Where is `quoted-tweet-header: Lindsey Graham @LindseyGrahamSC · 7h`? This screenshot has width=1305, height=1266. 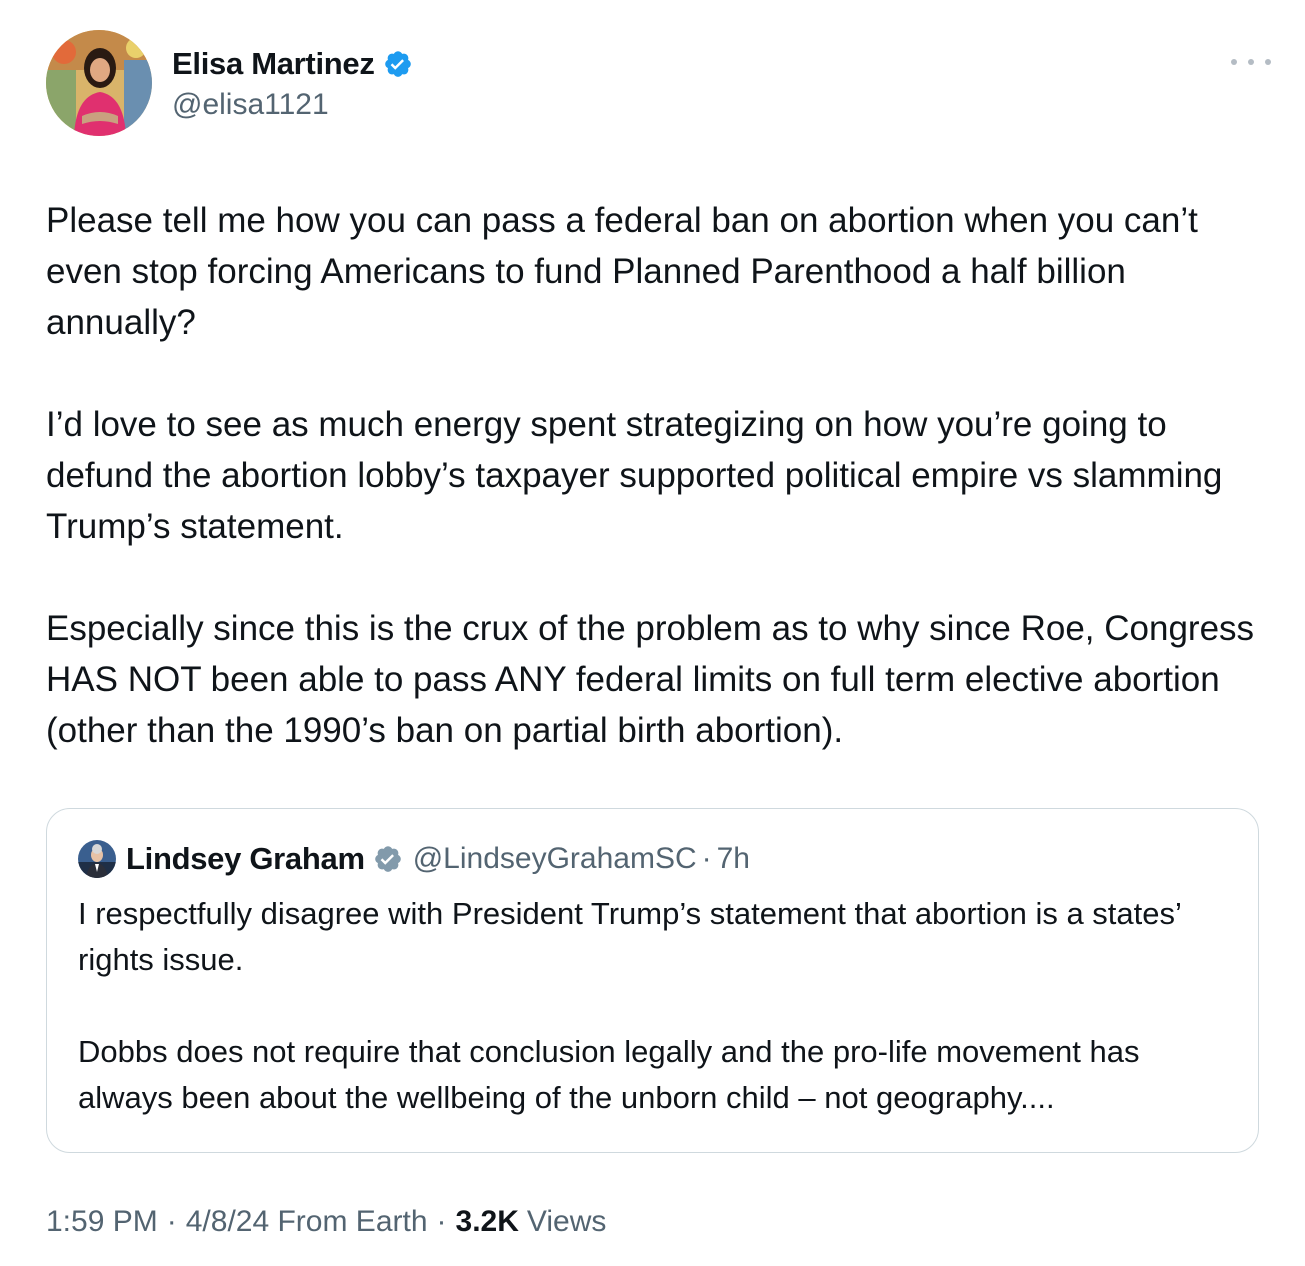 quoted-tweet-header: Lindsey Graham @LindseyGrahamSC · 7h is located at coordinates (653, 859).